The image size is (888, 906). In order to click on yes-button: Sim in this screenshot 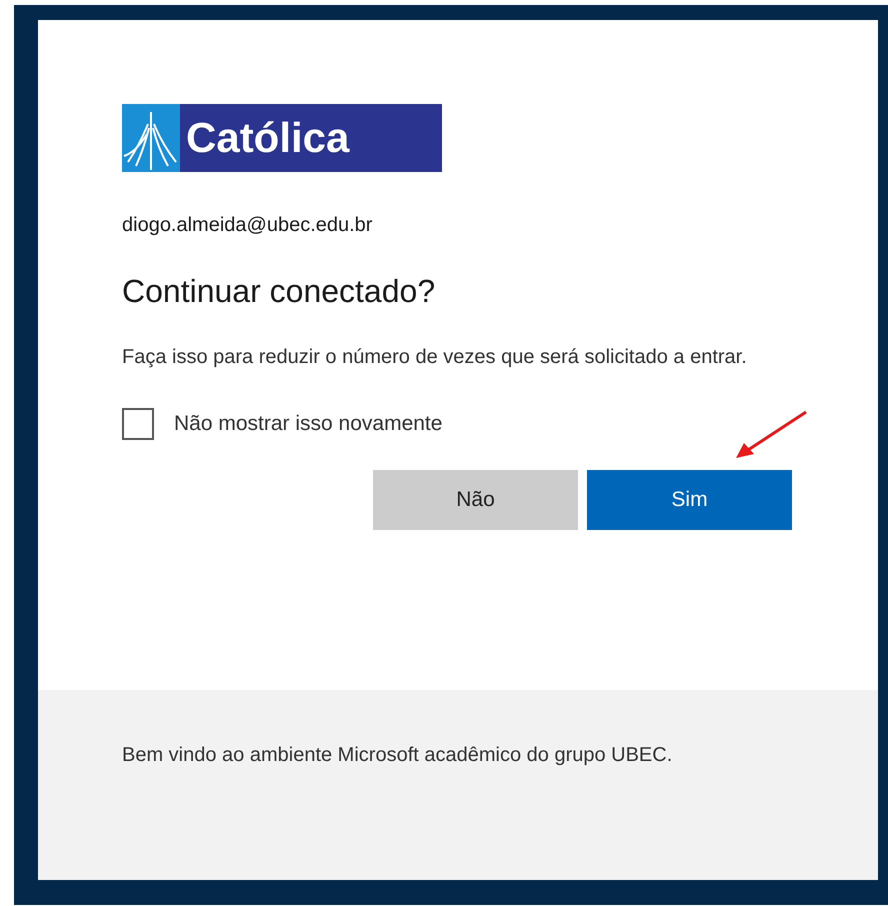, I will do `click(689, 500)`.